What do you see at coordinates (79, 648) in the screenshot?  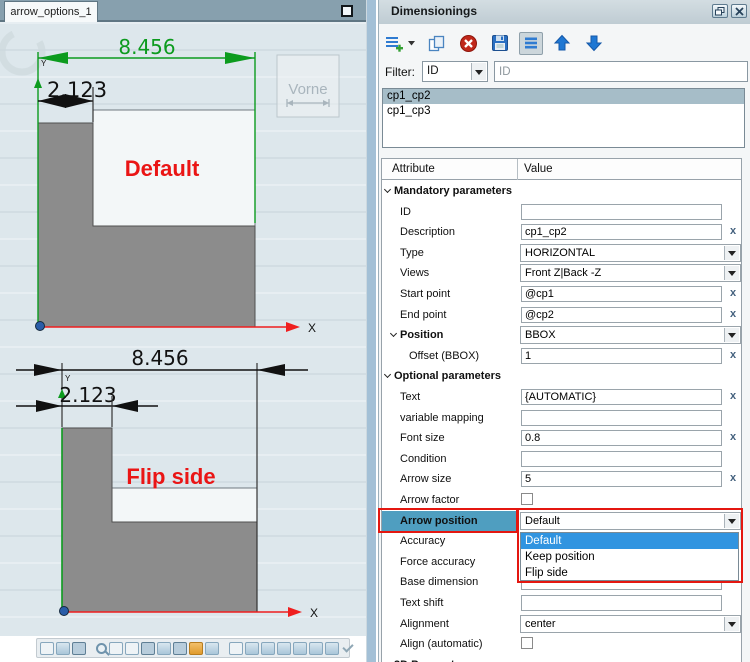 I see `view-cylinder-pressed-icon` at bounding box center [79, 648].